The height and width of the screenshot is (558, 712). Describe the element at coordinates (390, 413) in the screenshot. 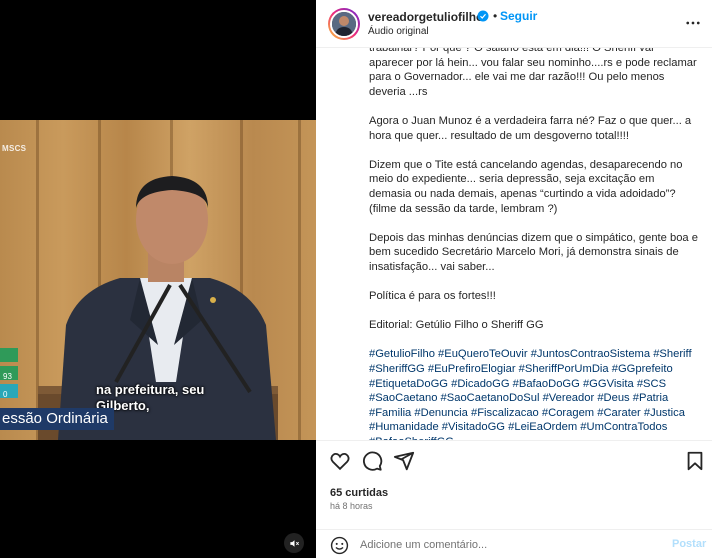

I see `hashtag-link: #Familia` at that location.